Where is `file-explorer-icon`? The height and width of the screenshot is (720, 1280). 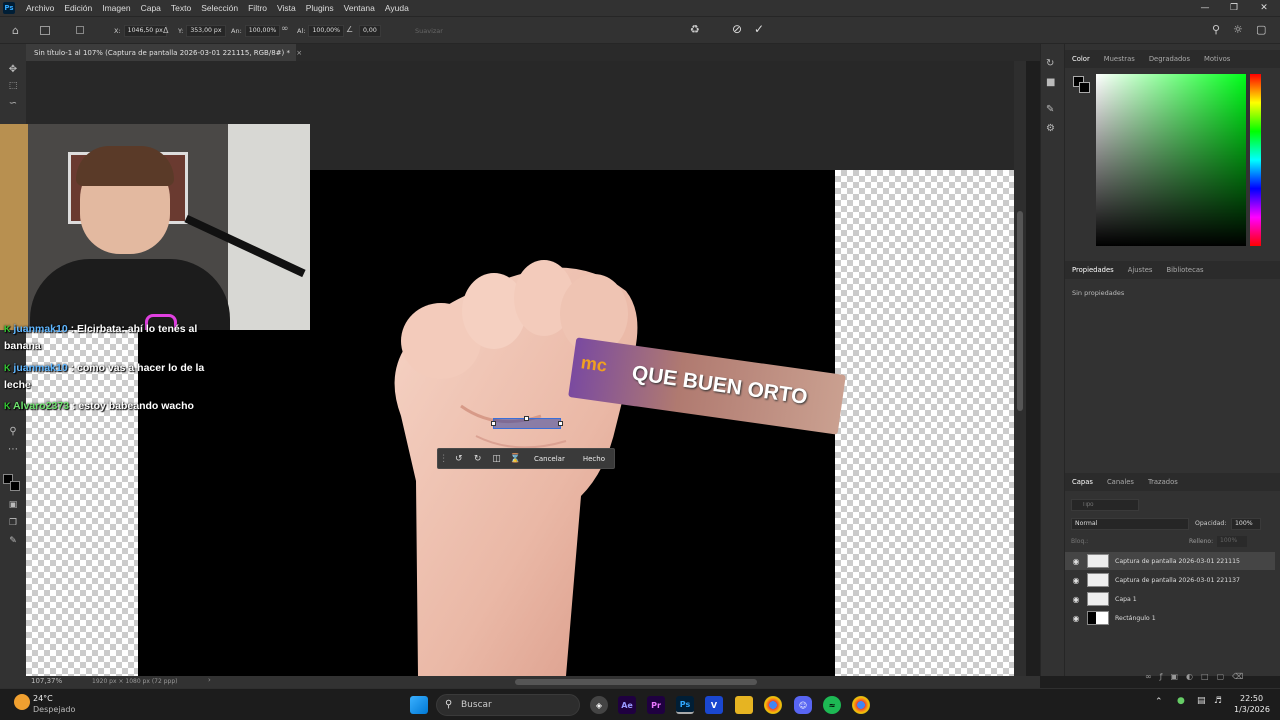
file-explorer-icon is located at coordinates (744, 705).